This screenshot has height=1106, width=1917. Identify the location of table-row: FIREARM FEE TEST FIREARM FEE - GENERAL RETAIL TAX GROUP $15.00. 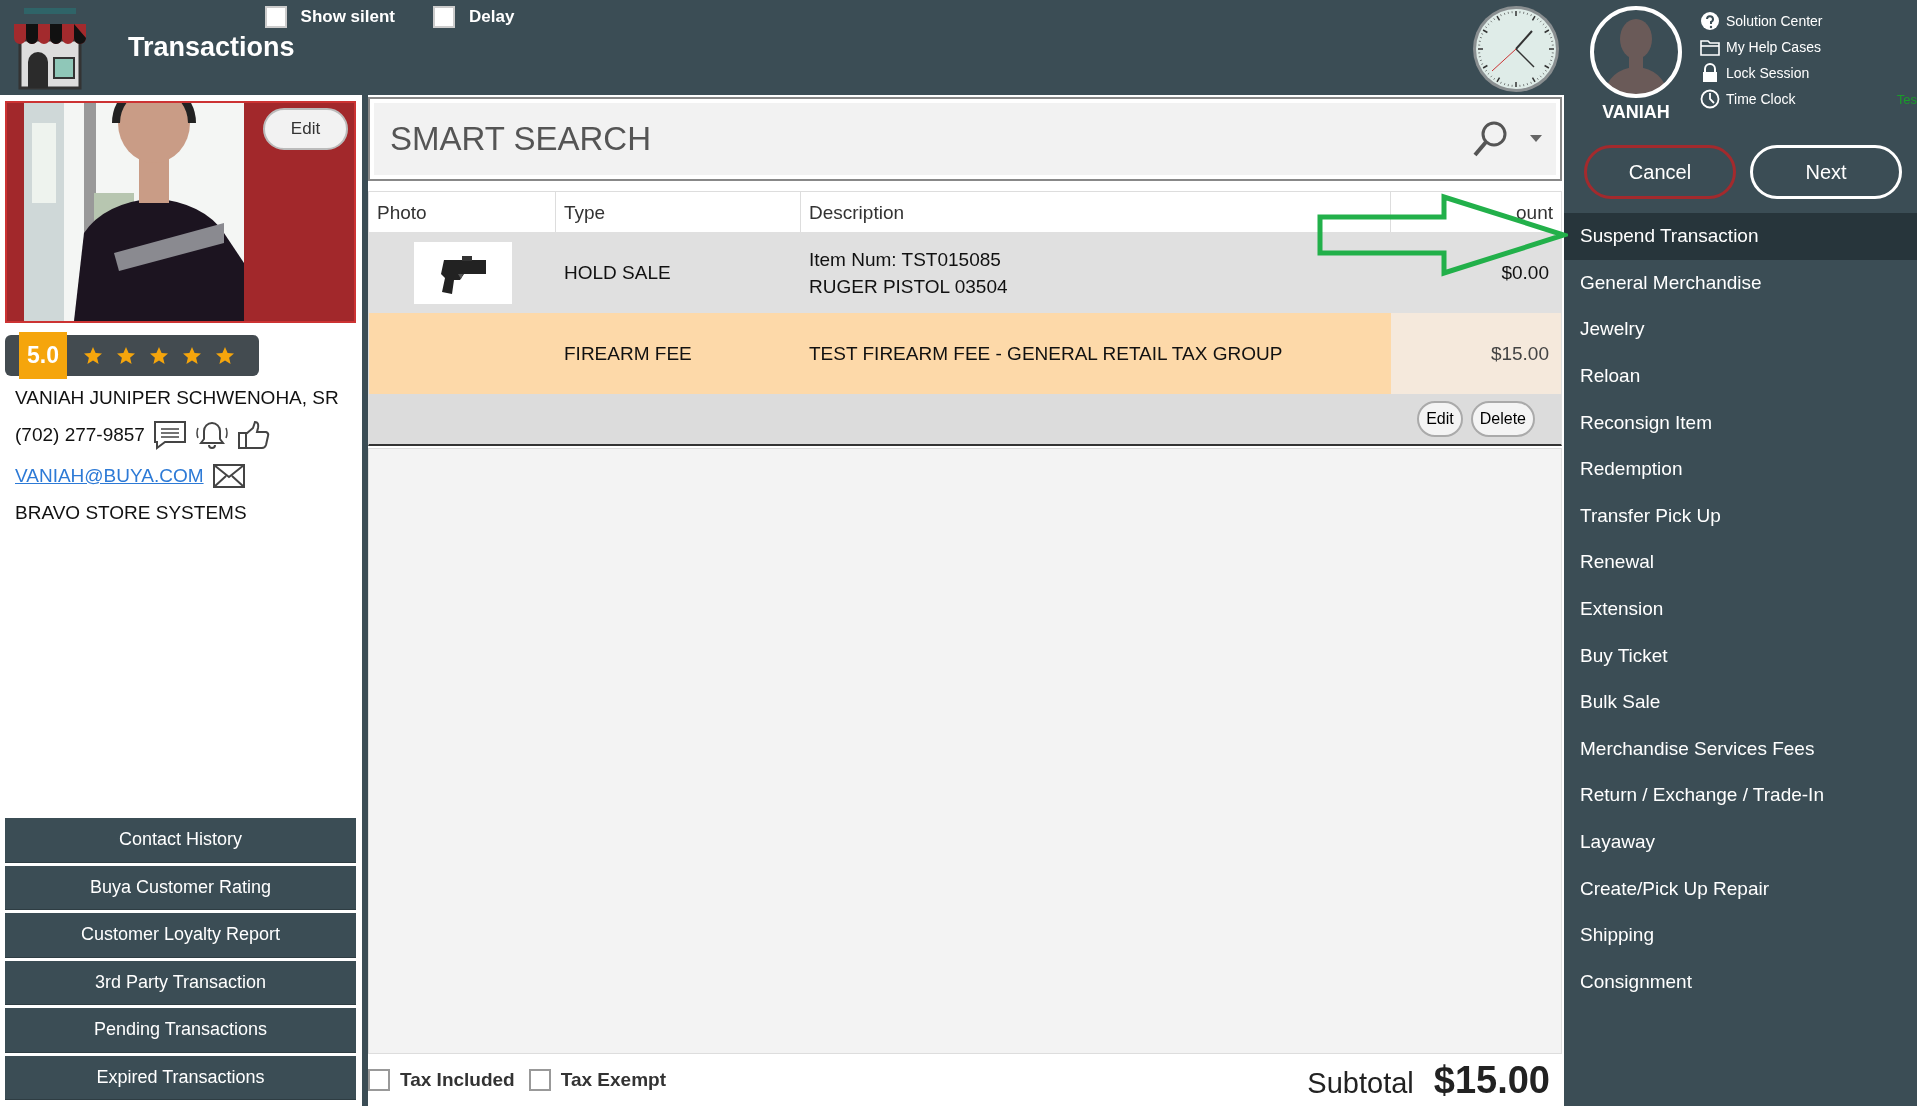
(965, 353).